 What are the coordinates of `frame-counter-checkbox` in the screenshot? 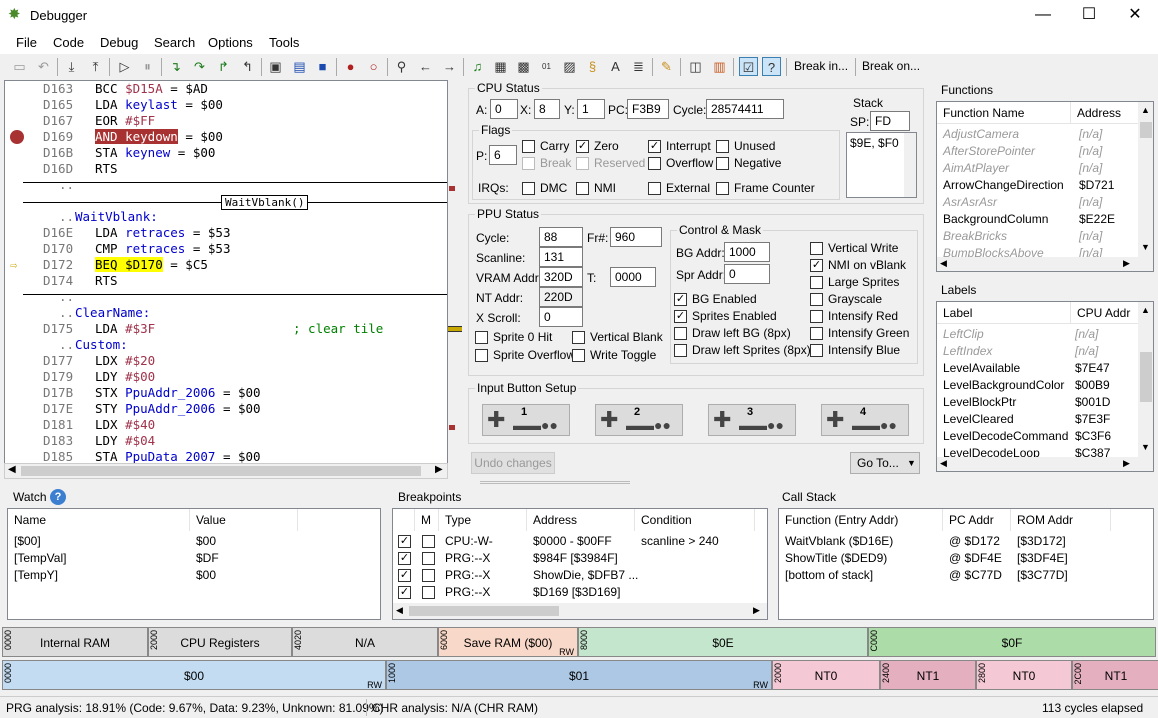 It's located at (722, 188).